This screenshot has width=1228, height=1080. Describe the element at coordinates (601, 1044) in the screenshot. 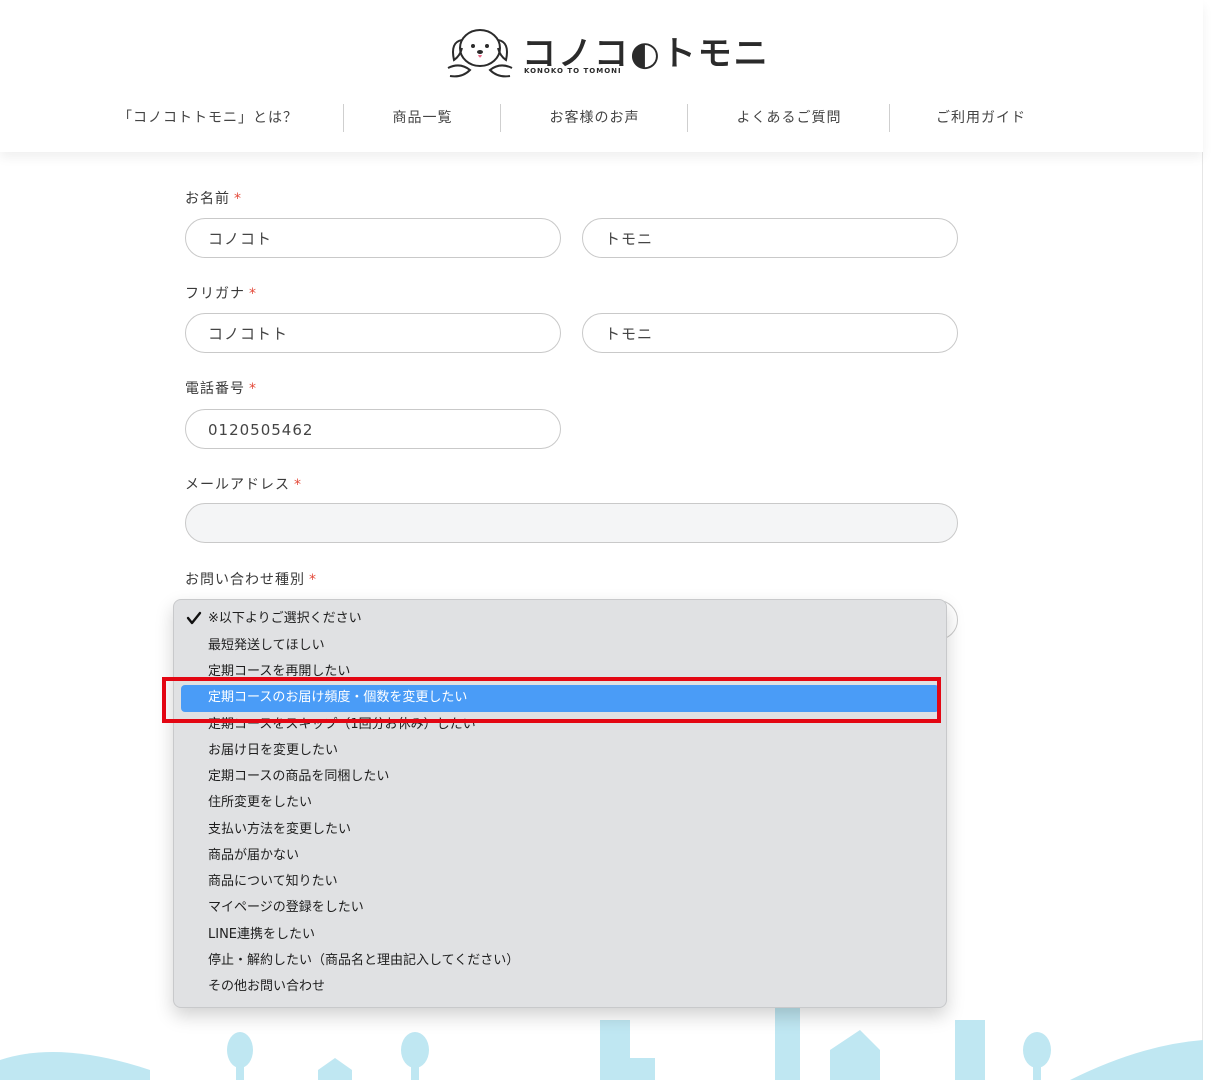

I see `town-scenery-illustration` at that location.